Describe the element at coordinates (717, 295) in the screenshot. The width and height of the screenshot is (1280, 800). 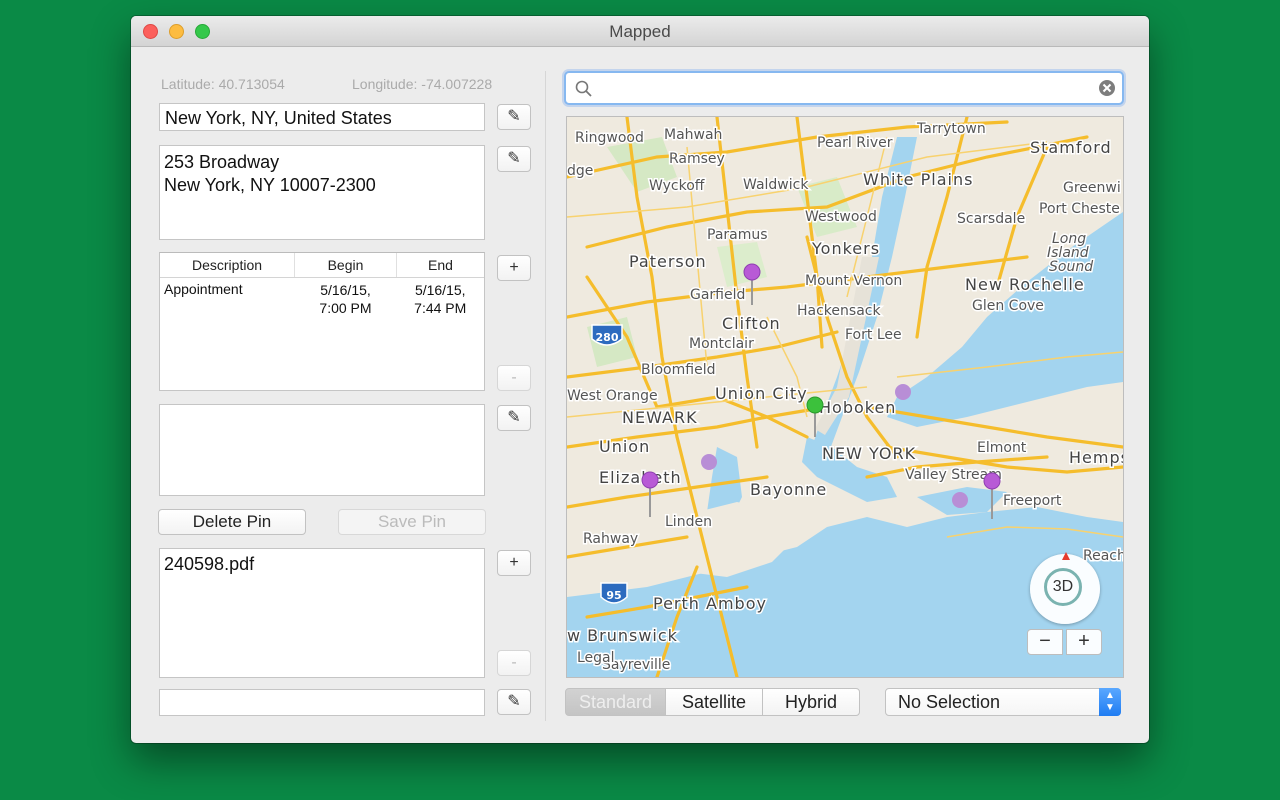
I see `map-label: Garfield` at that location.